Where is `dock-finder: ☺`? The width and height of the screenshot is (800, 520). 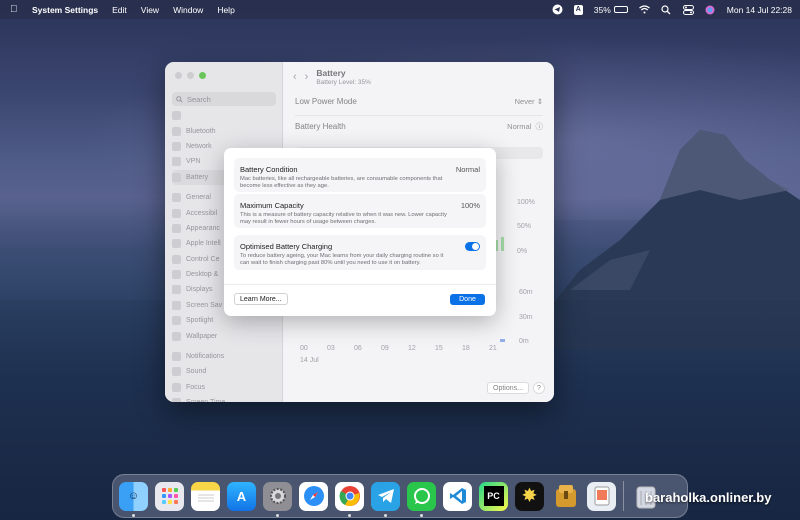 dock-finder: ☺ is located at coordinates (133, 499).